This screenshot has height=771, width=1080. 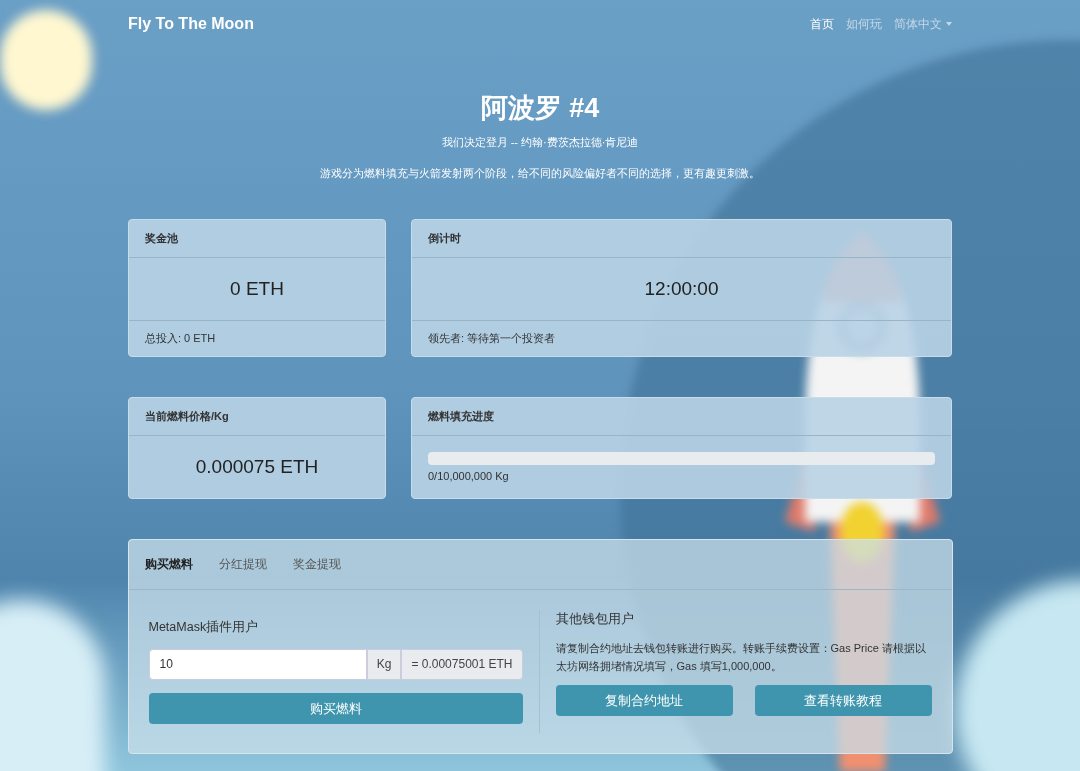 What do you see at coordinates (257, 288) in the screenshot?
I see `card-value: 0 ETH` at bounding box center [257, 288].